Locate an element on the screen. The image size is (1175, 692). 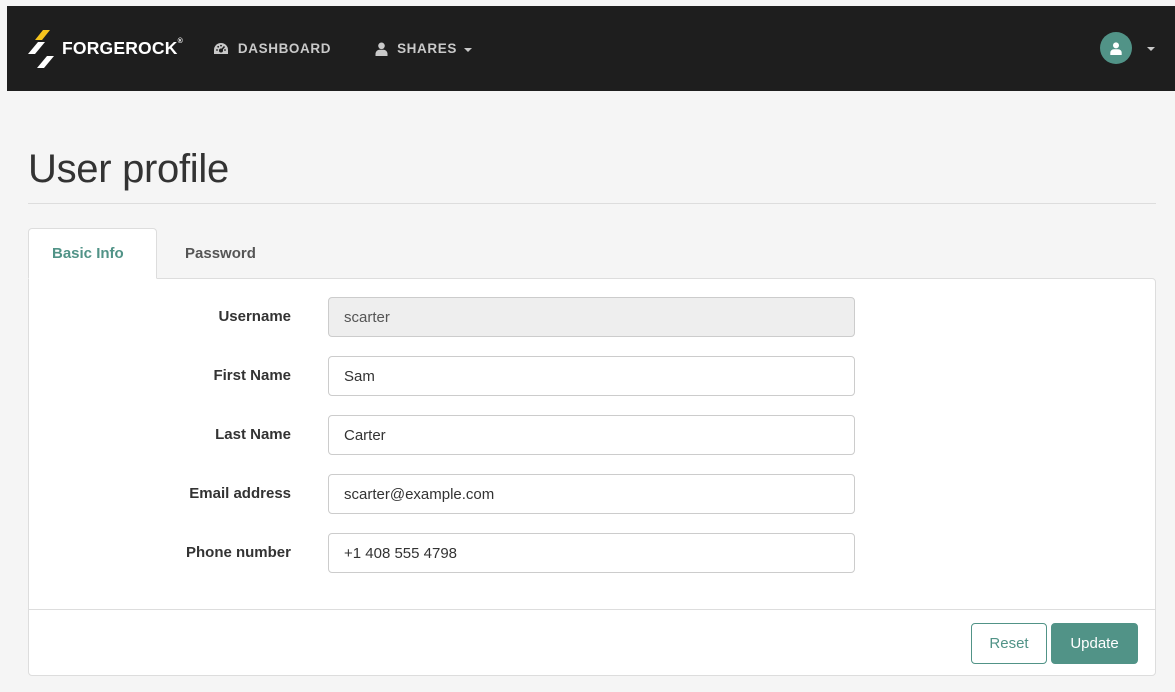
phone-field is located at coordinates (591, 553).